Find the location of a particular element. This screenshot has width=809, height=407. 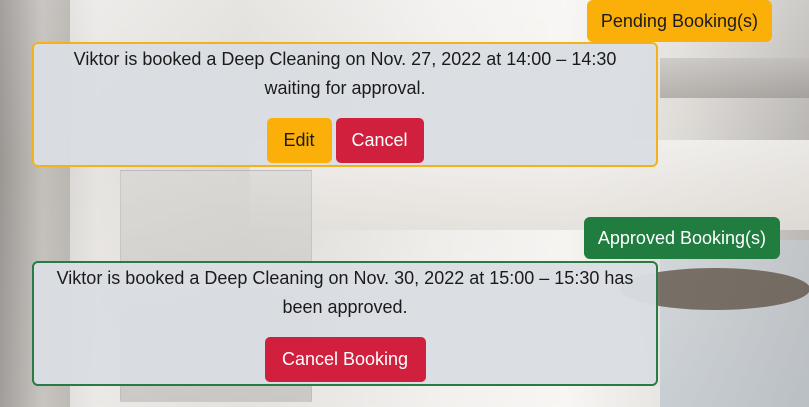

approved-bookings-heading: Approved Booking(s) is located at coordinates (681, 238).